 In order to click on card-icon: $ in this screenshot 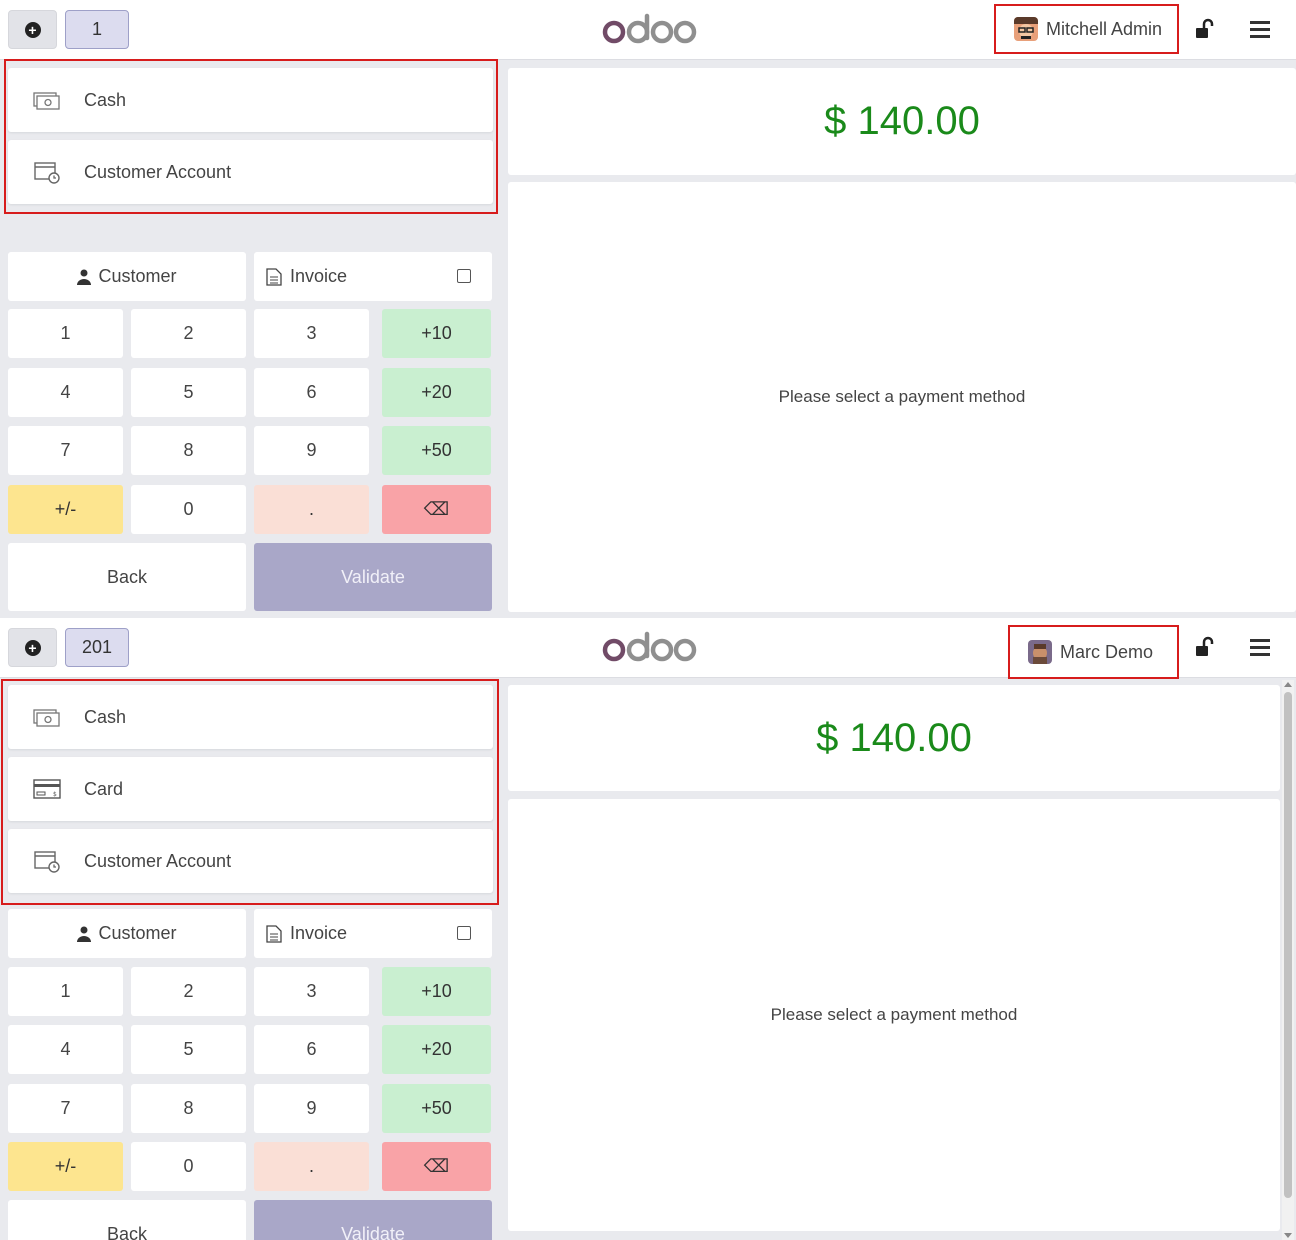, I will do `click(47, 789)`.